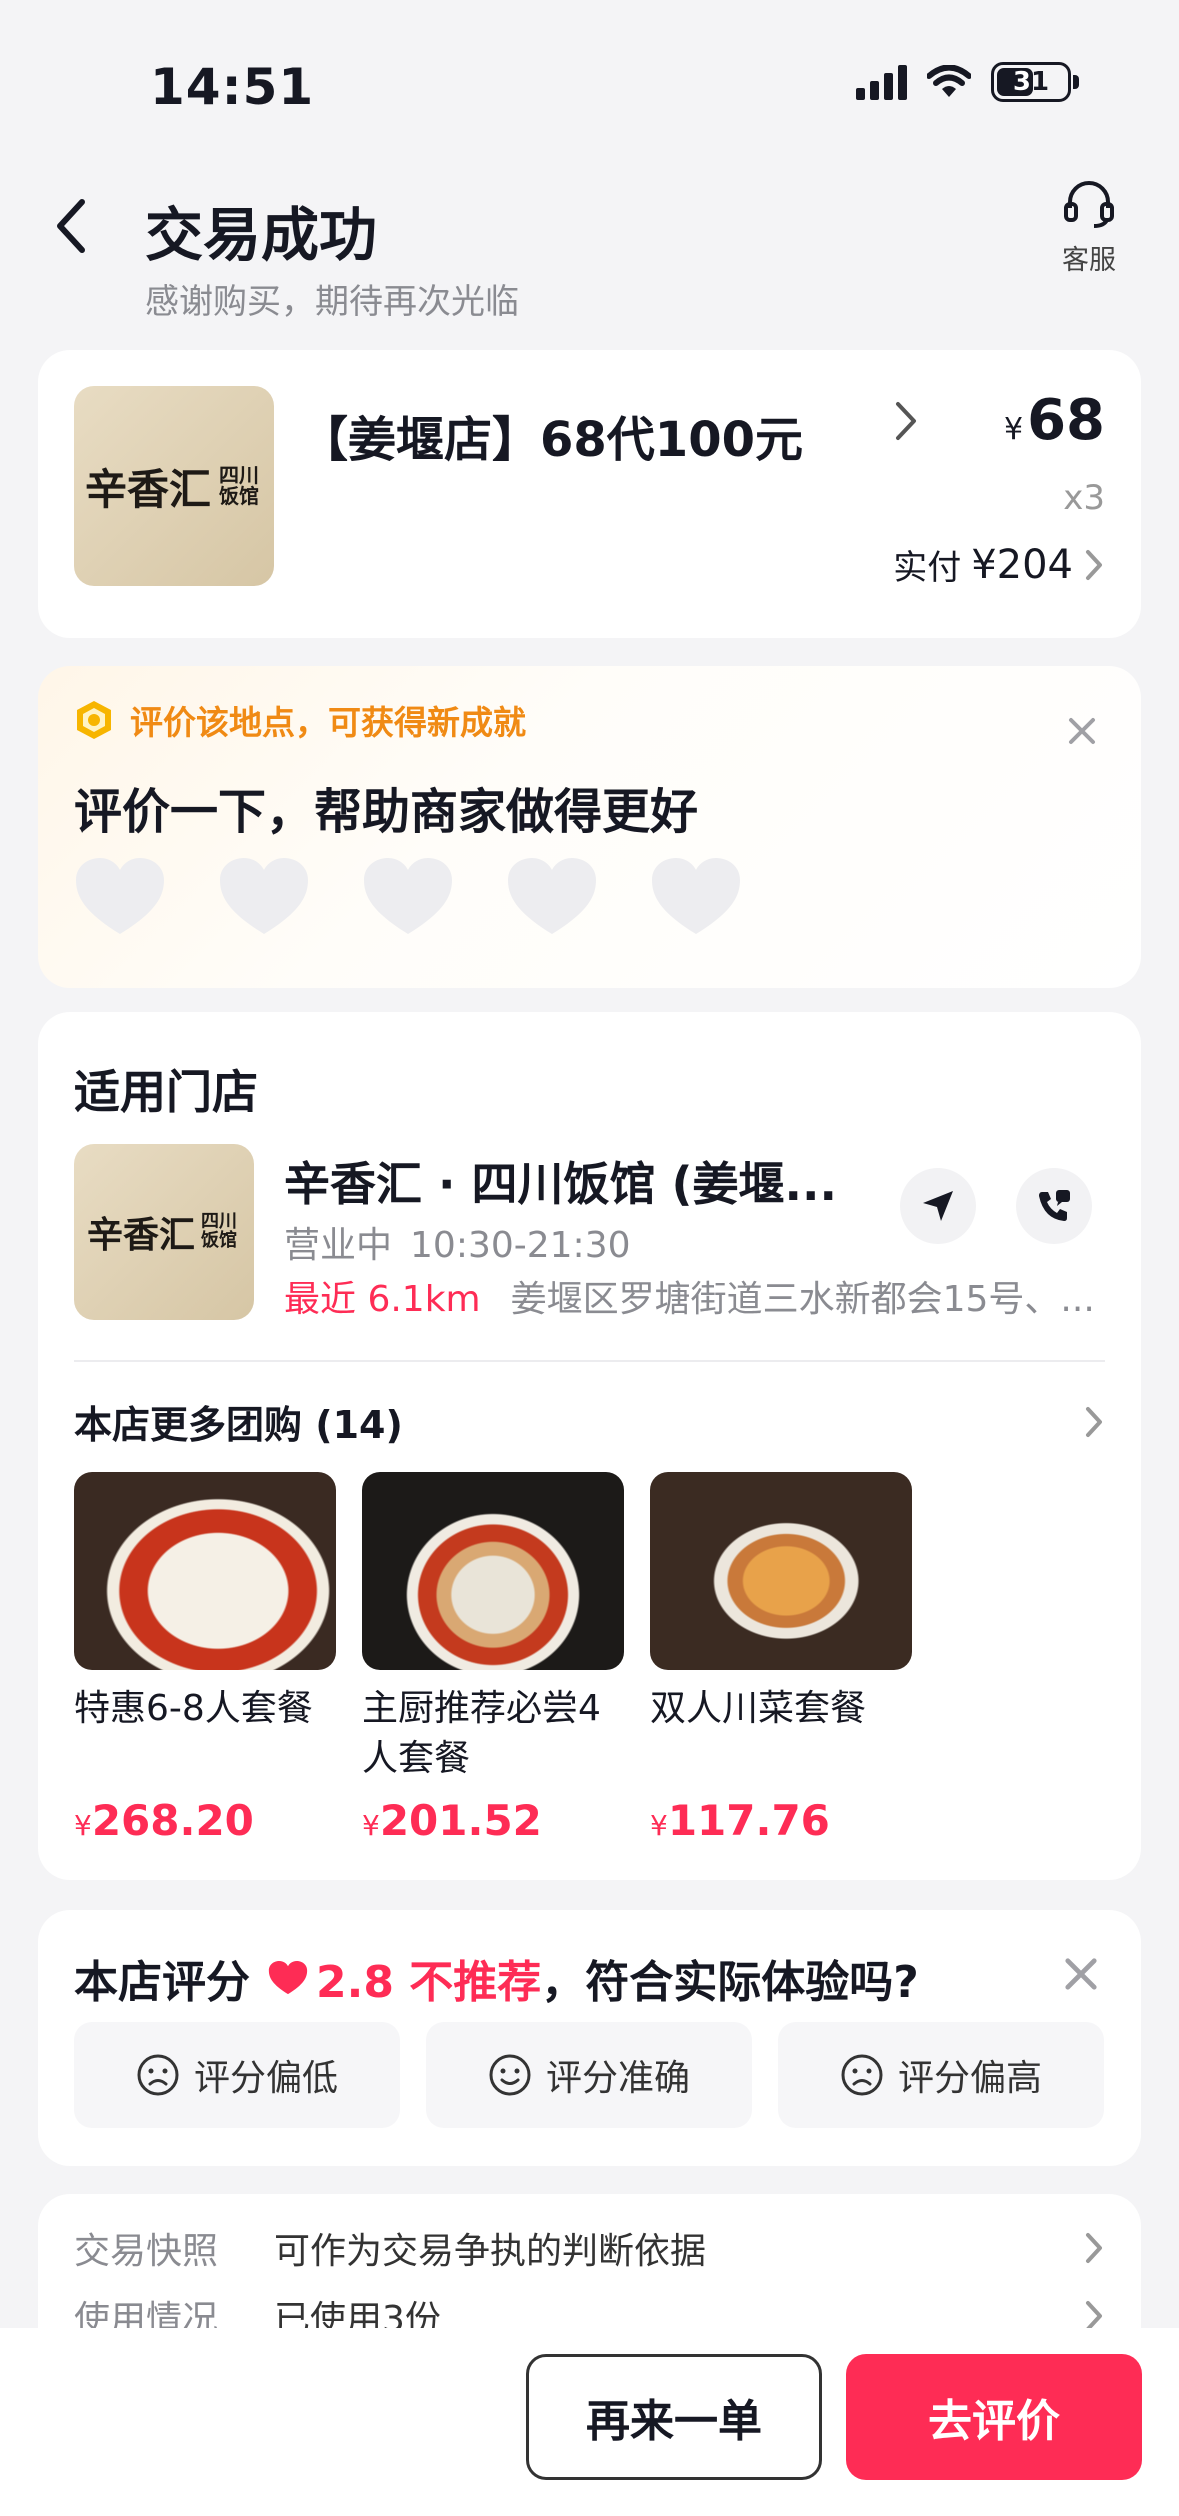  I want to click on signal-icon, so click(881, 82).